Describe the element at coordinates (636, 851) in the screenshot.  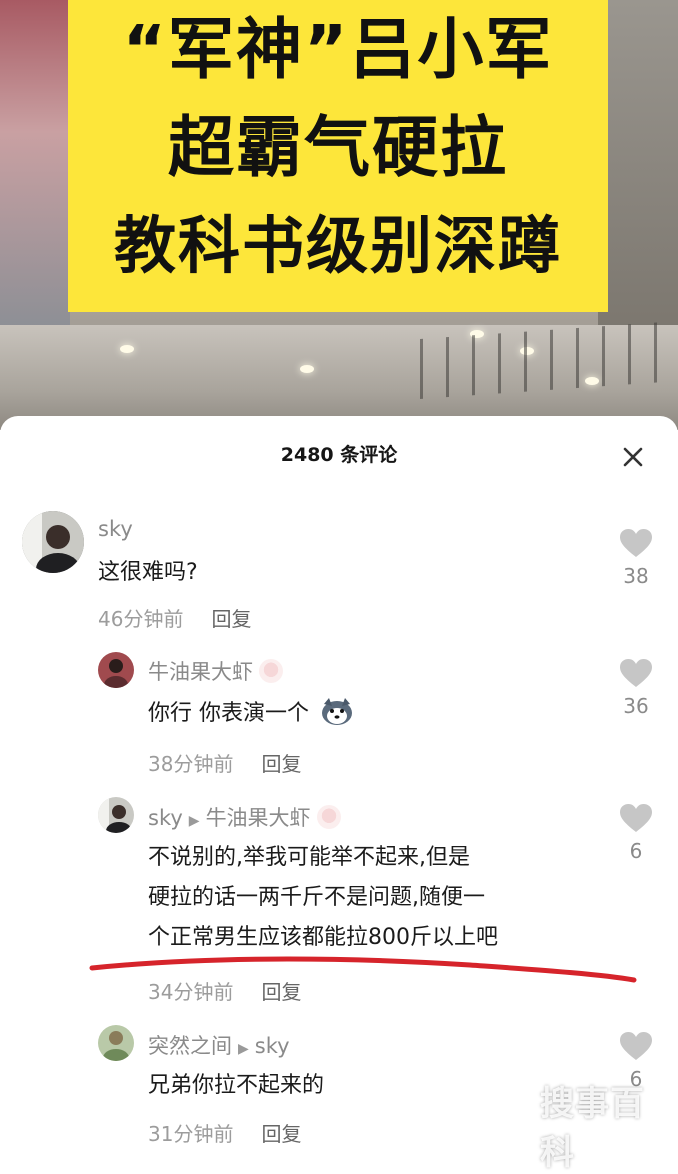
I see `like-count: 6` at that location.